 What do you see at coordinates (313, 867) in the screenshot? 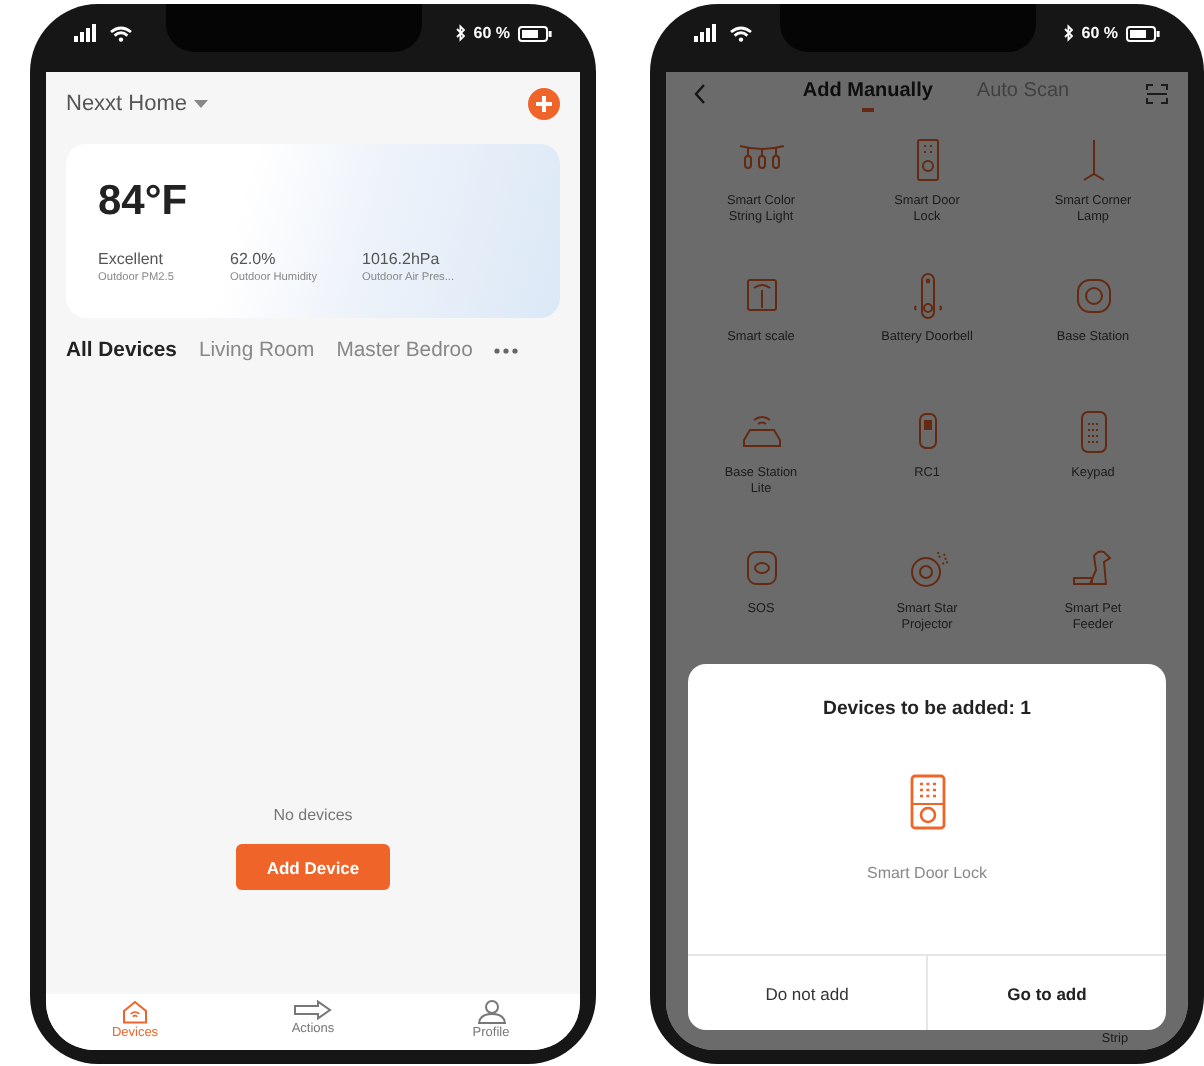
I see `add-device-button: Add Device` at bounding box center [313, 867].